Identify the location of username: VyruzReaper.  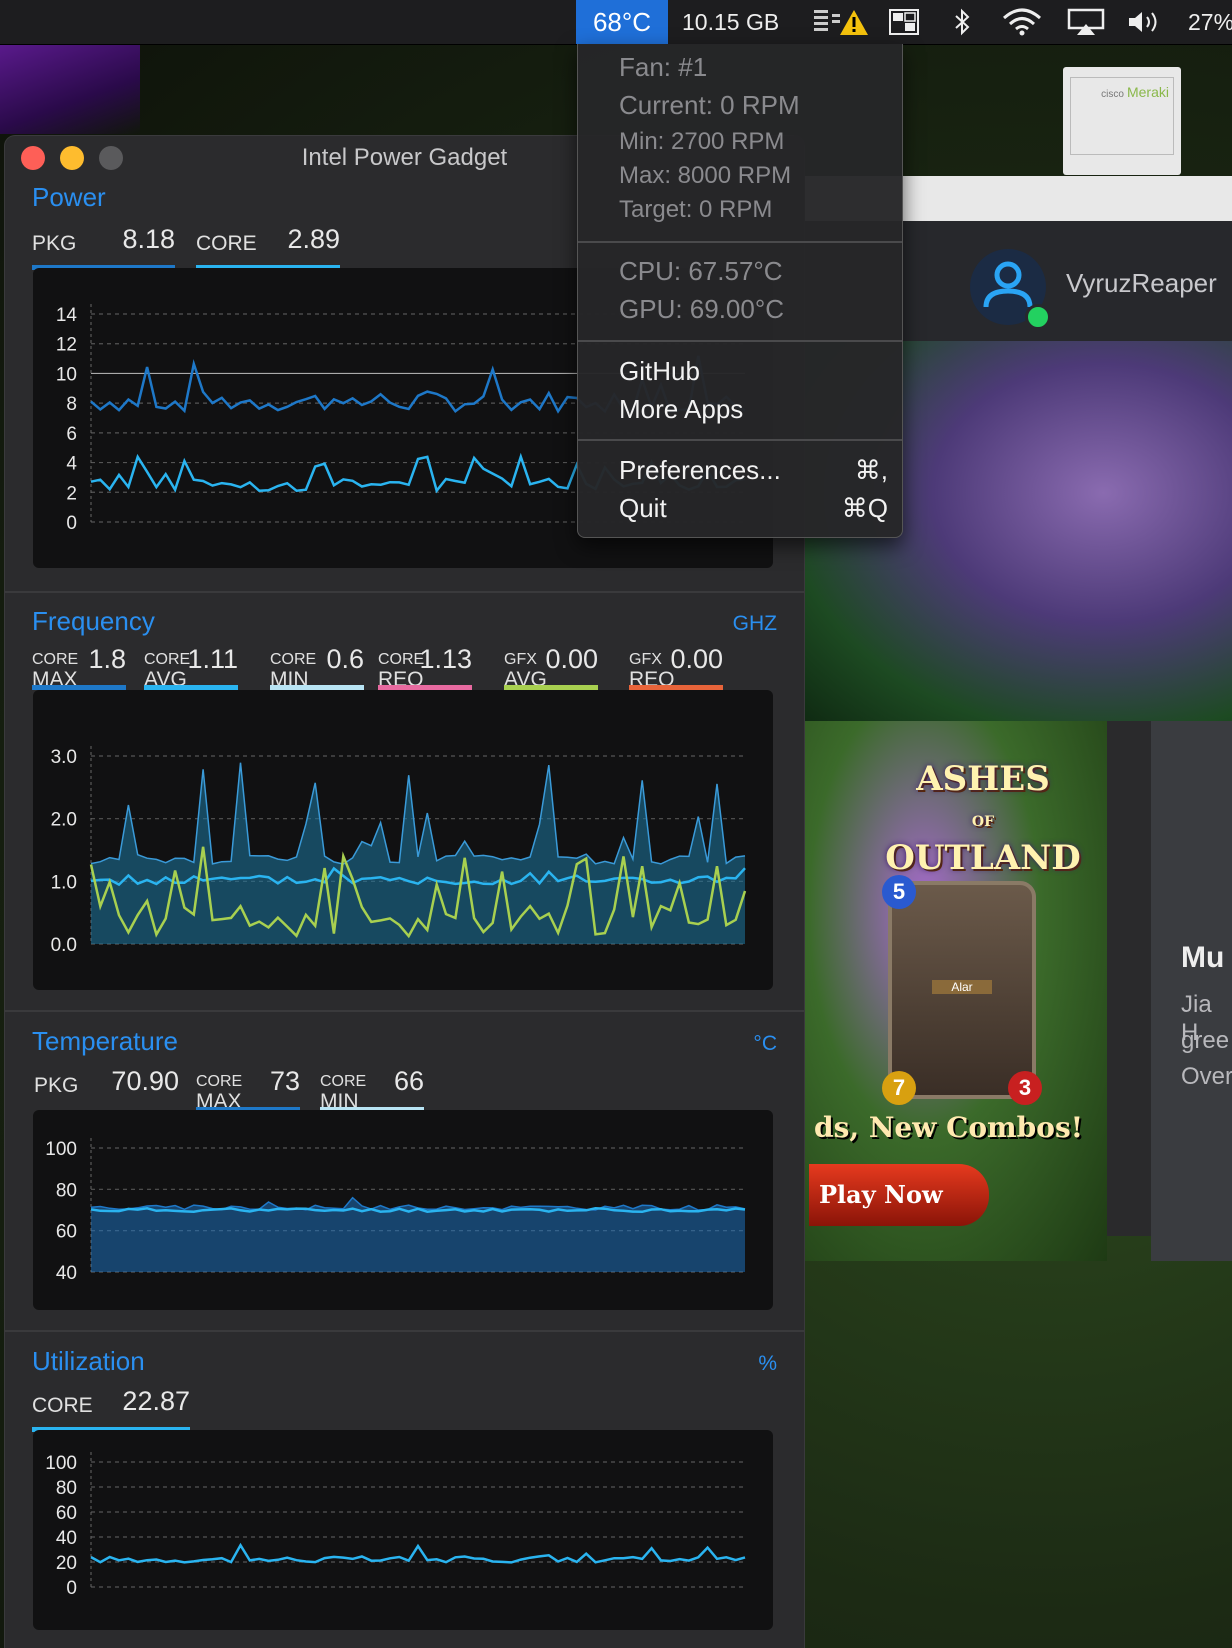
(1141, 283).